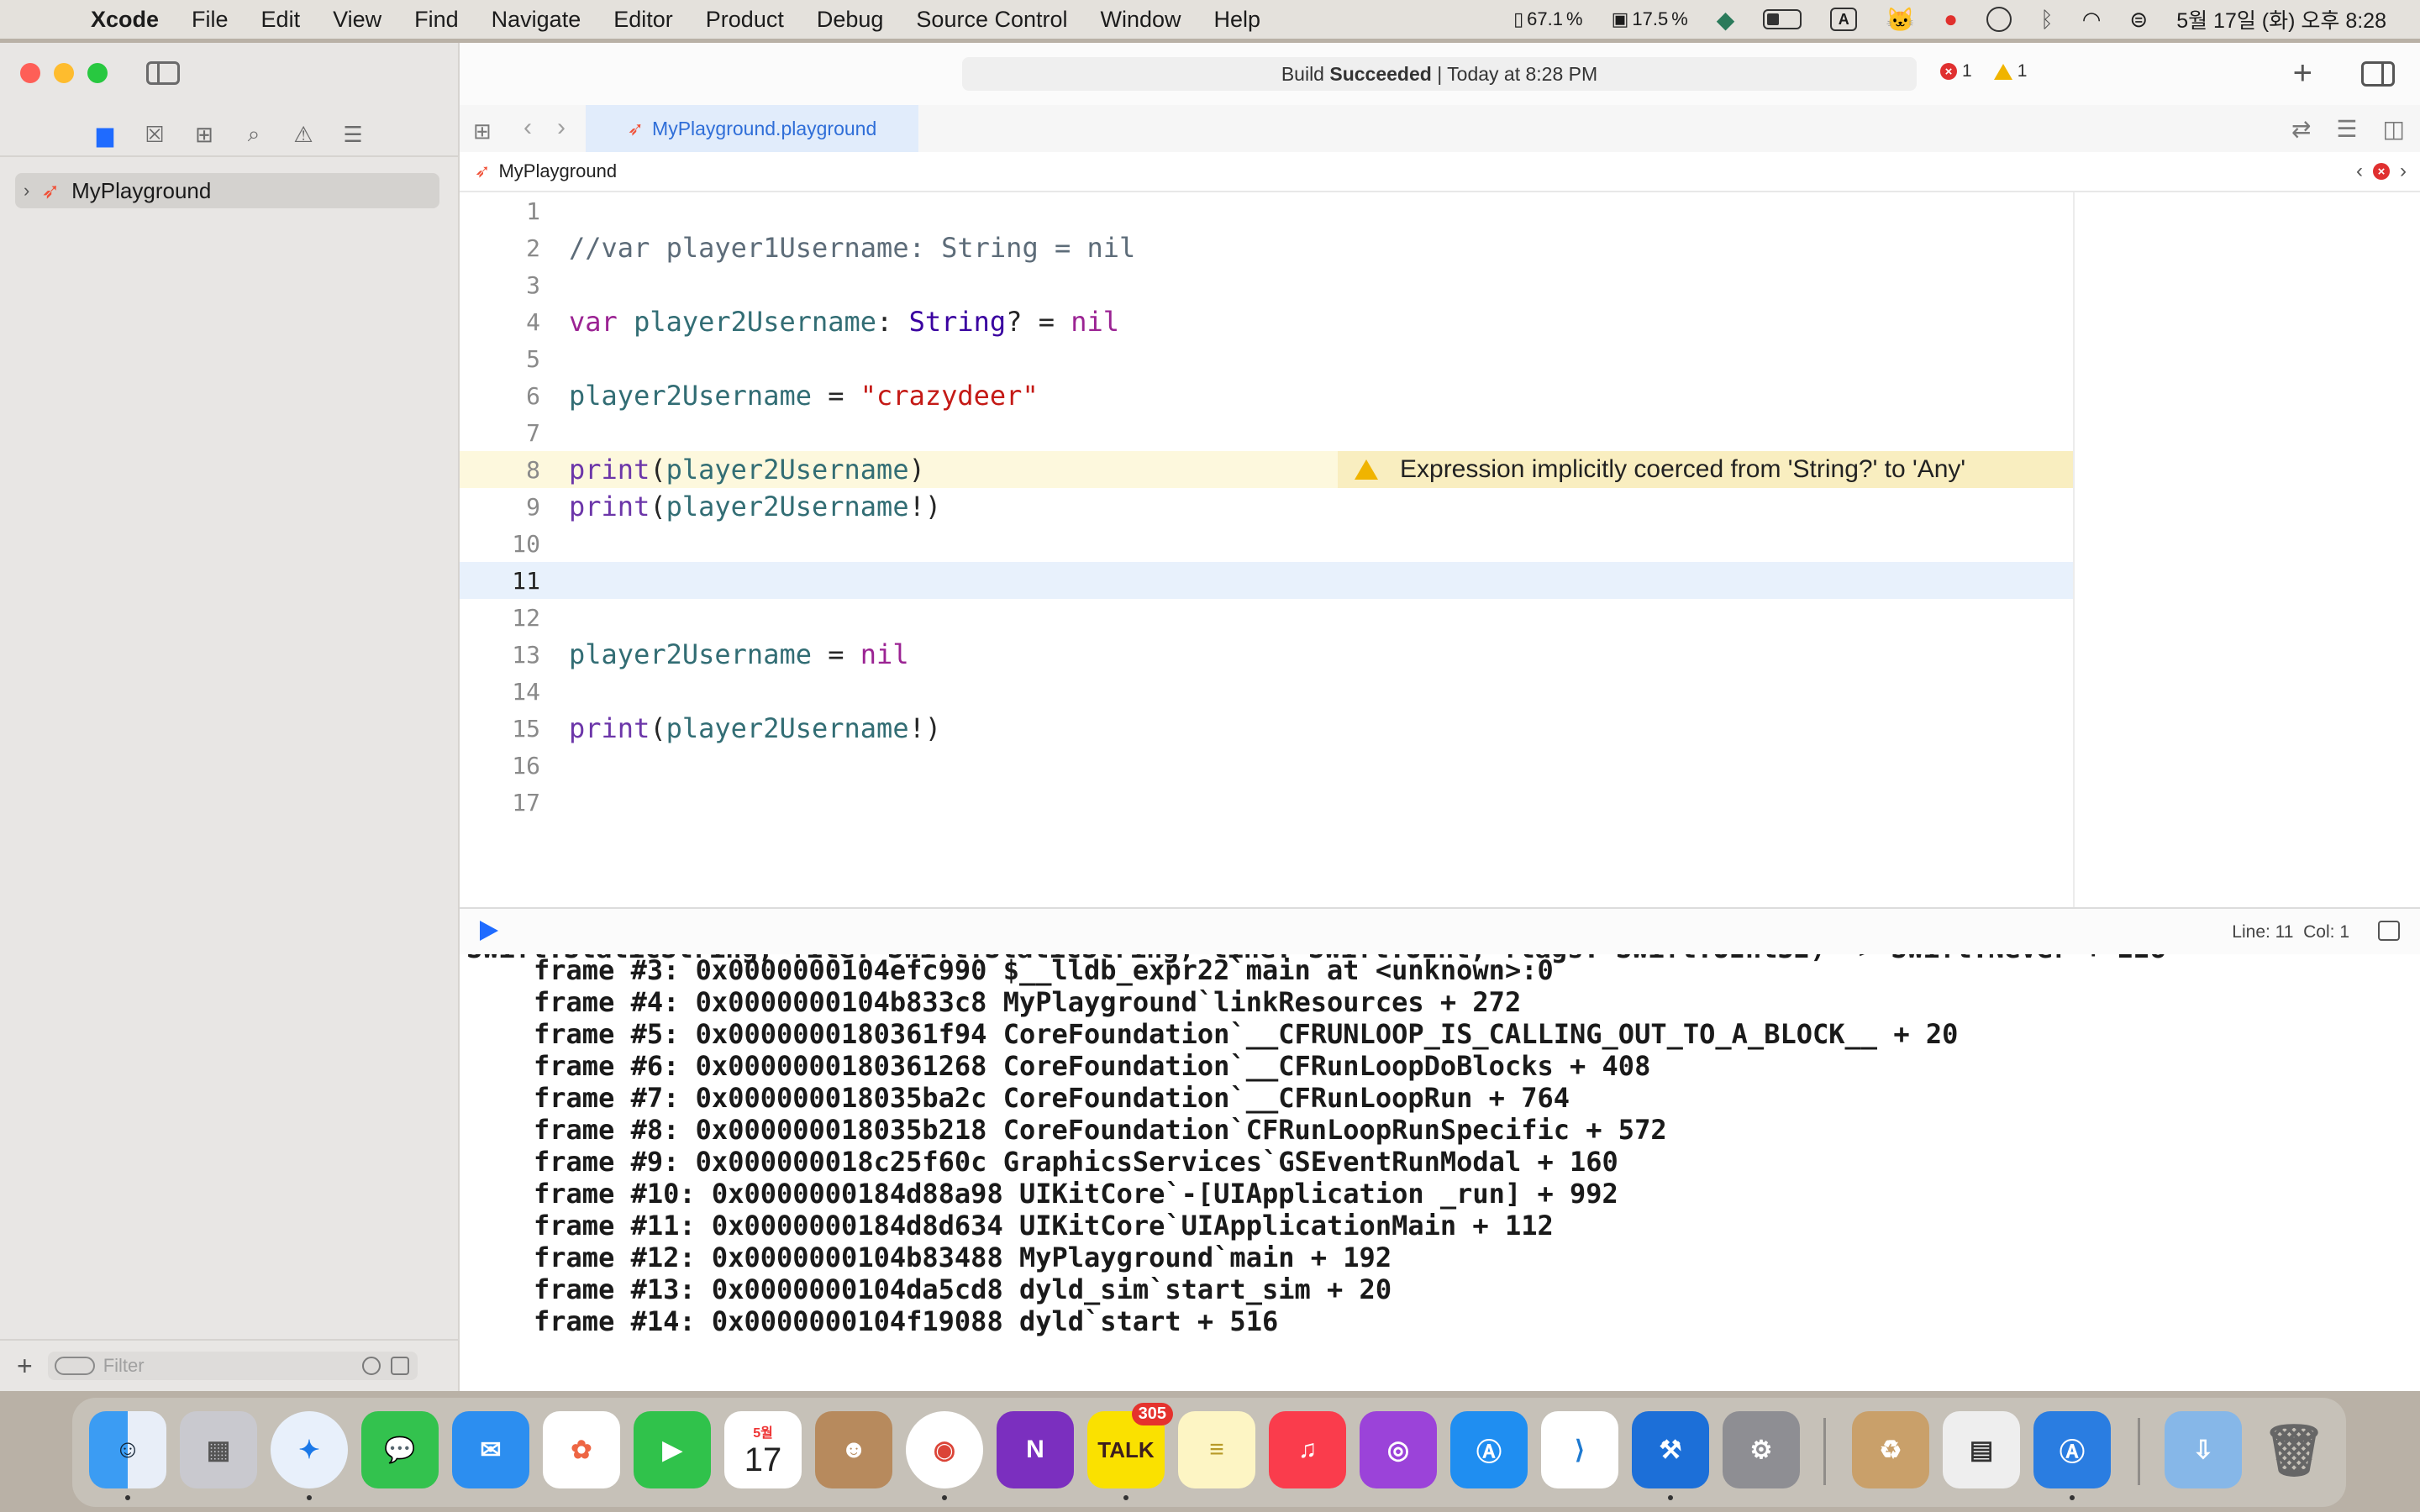 This screenshot has height=1512, width=2420. Describe the element at coordinates (1266, 617) in the screenshot. I see `code-line: 12` at that location.